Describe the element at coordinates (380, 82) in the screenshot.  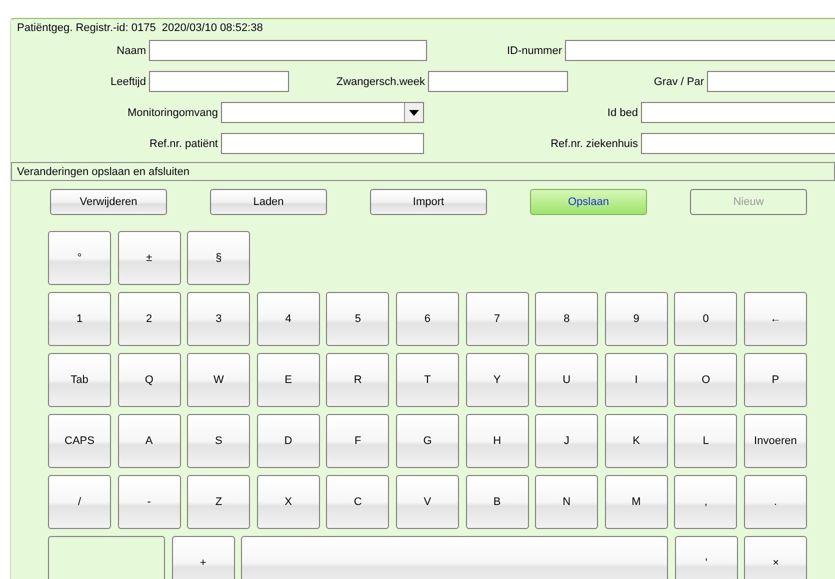
I see `field-label: Zwangersch.week` at that location.